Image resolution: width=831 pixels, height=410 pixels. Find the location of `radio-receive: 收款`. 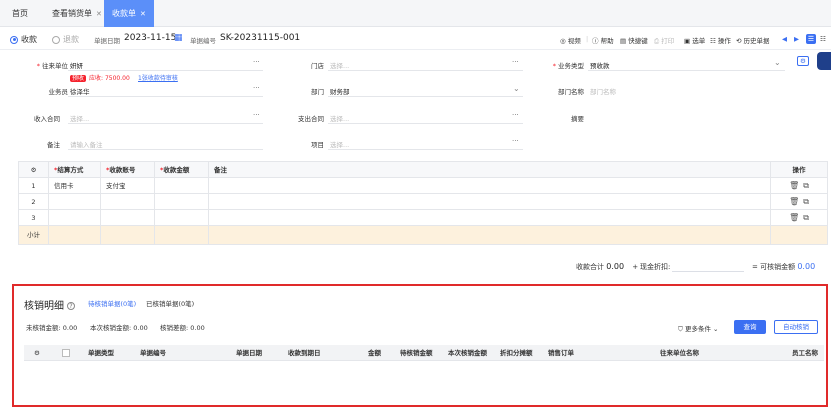

radio-receive: 收款 is located at coordinates (23, 39).